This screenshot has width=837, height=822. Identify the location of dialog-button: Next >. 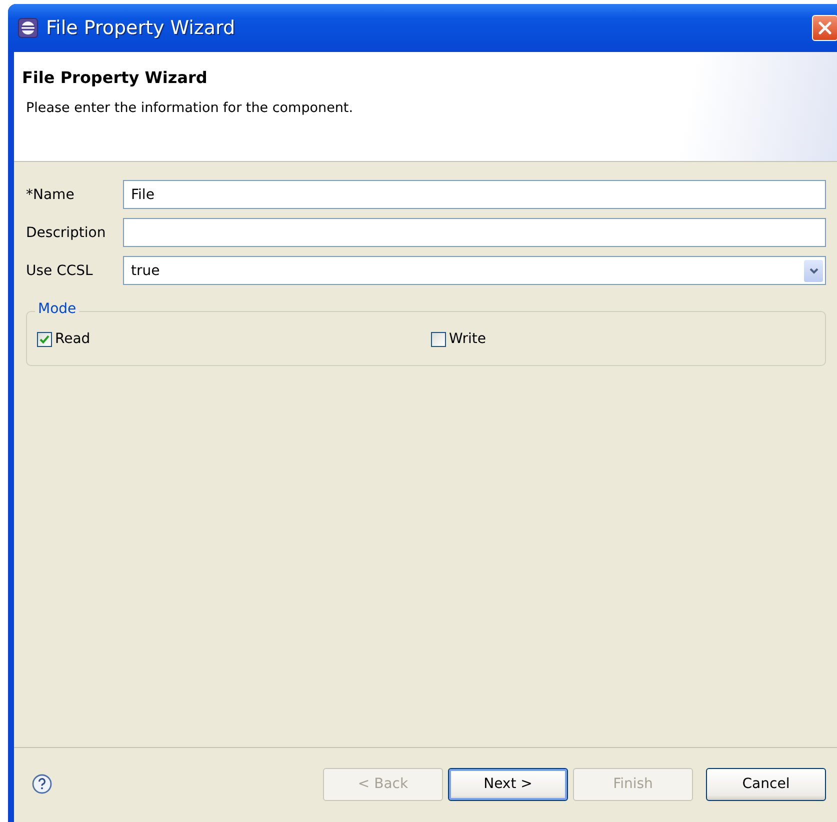
(508, 784).